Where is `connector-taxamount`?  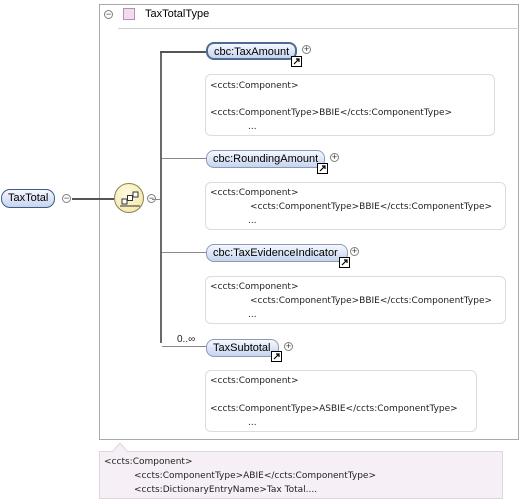 connector-taxamount is located at coordinates (183, 52).